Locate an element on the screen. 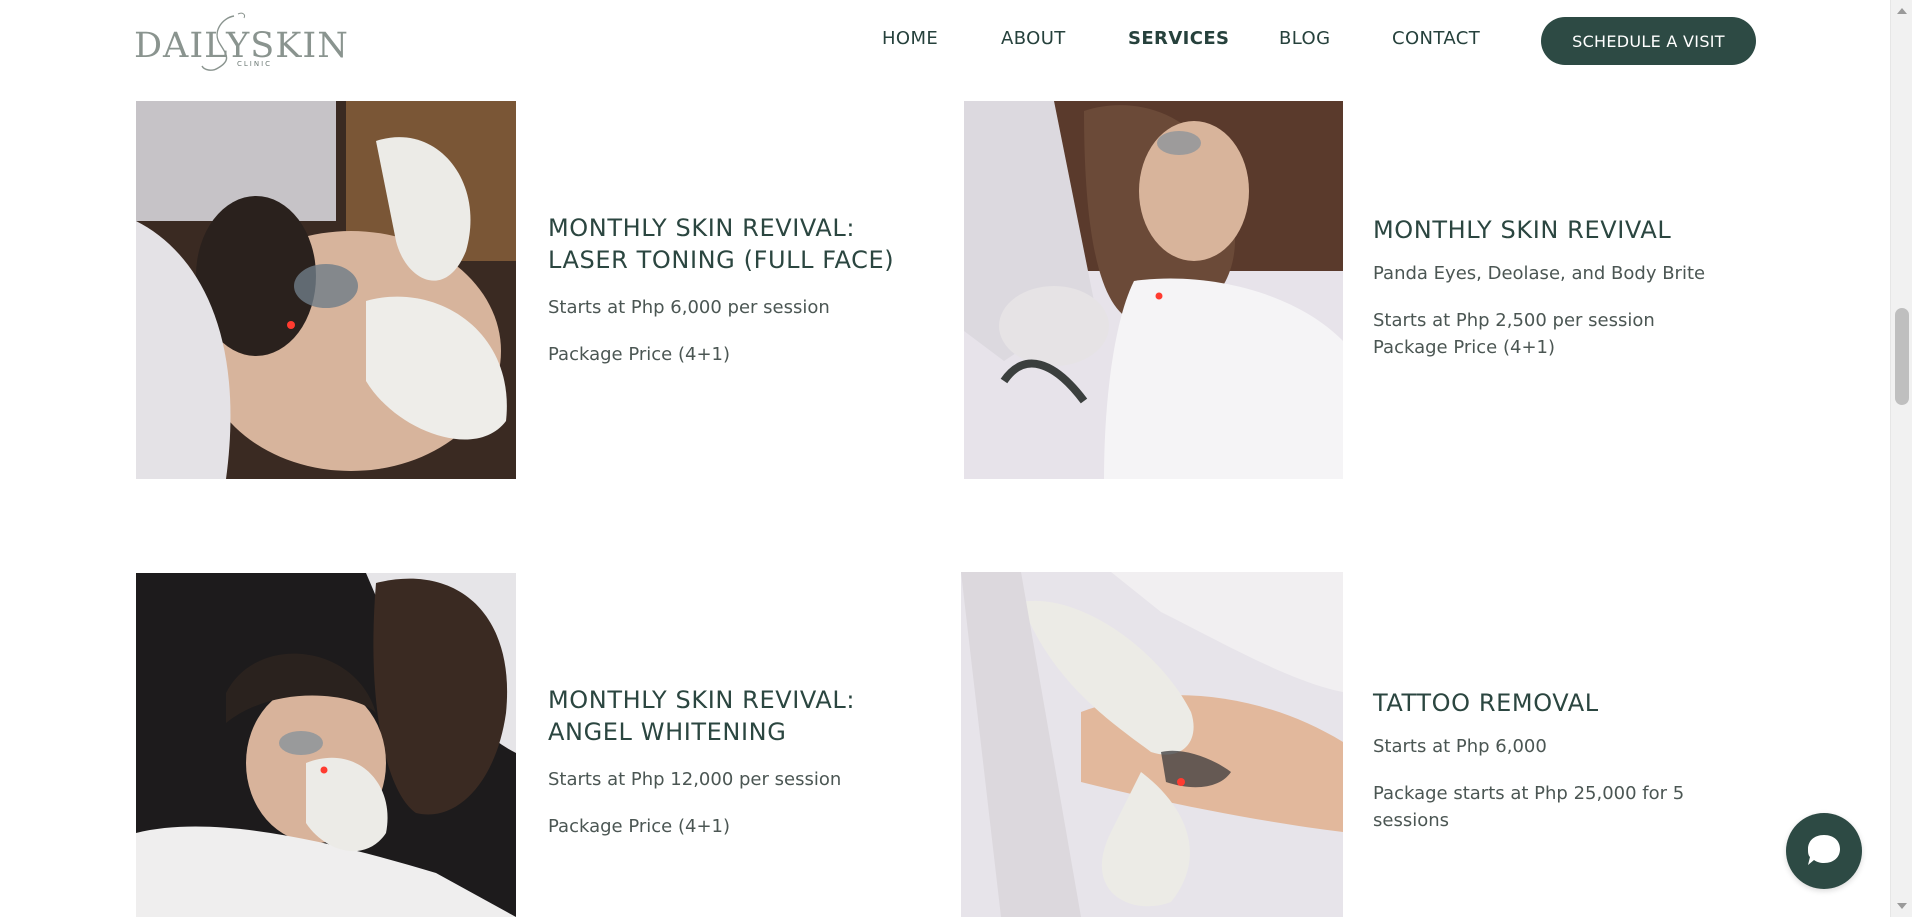 This screenshot has width=1912, height=917. scrollbar-thumb is located at coordinates (1902, 356).